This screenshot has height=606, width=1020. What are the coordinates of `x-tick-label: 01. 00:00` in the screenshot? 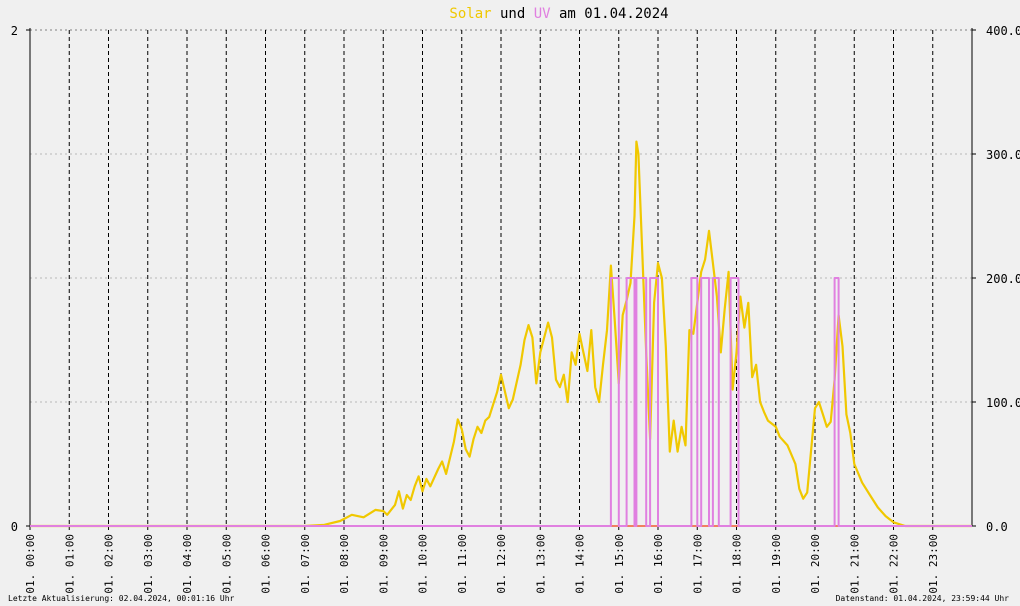 It's located at (30, 564).